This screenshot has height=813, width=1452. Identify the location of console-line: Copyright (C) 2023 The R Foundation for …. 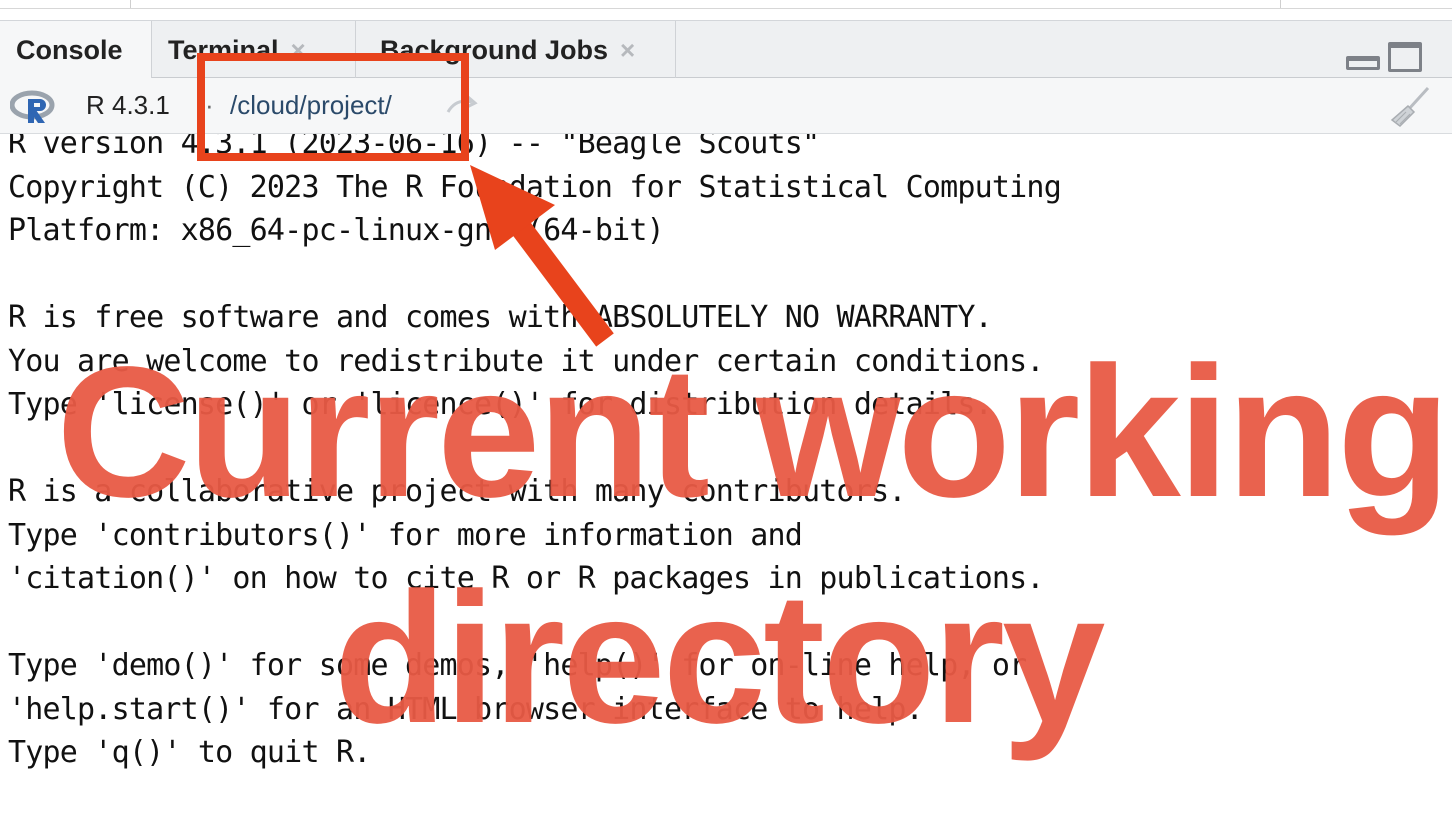
(535, 187).